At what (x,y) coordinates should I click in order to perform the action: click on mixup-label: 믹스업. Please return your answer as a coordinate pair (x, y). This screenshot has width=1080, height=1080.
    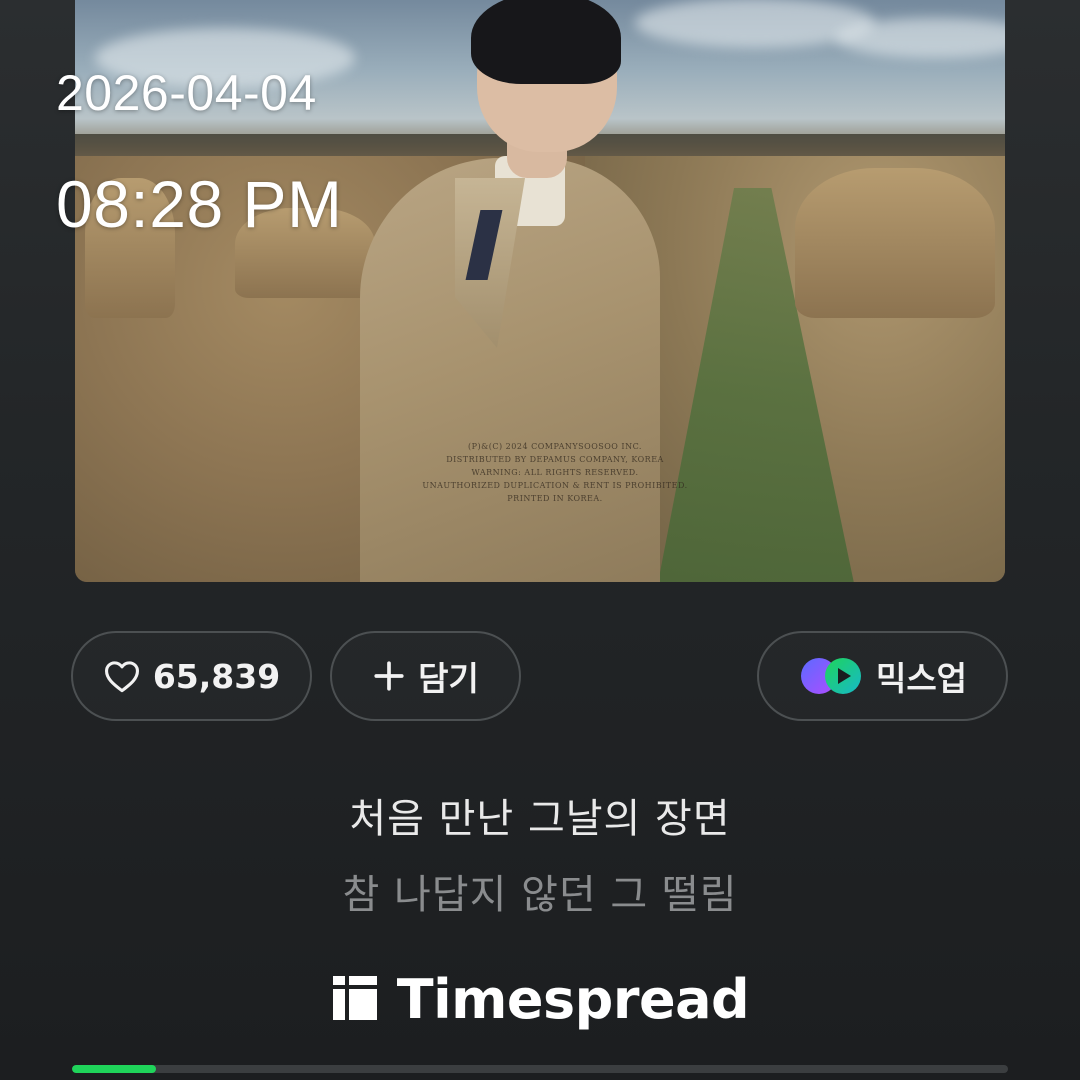
    Looking at the image, I should click on (921, 678).